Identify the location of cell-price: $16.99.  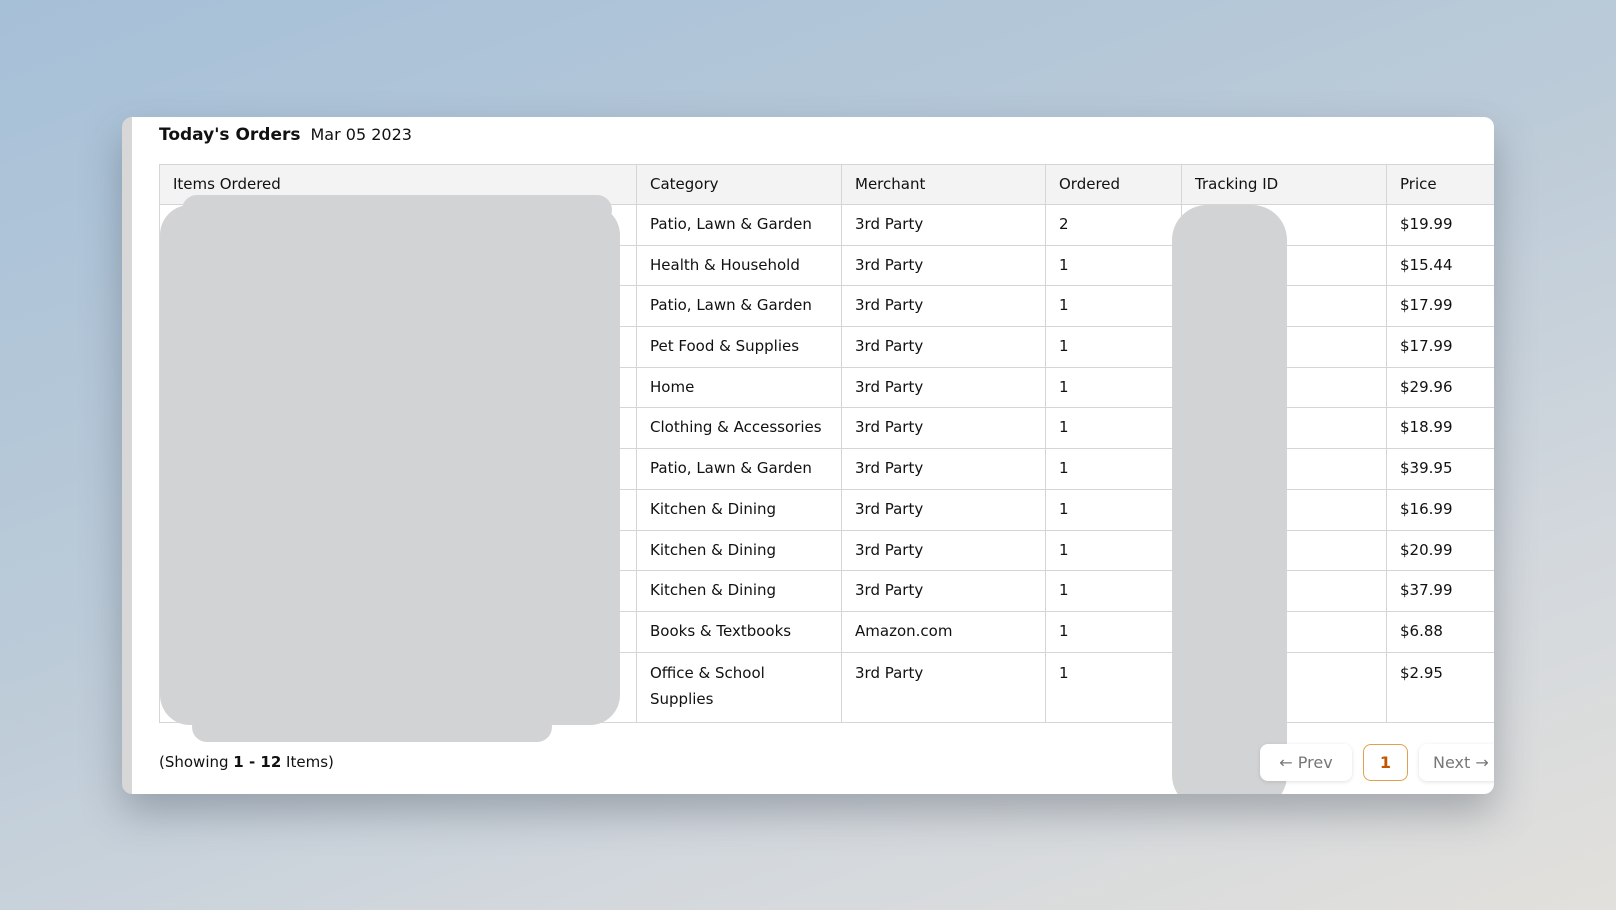
(1440, 509).